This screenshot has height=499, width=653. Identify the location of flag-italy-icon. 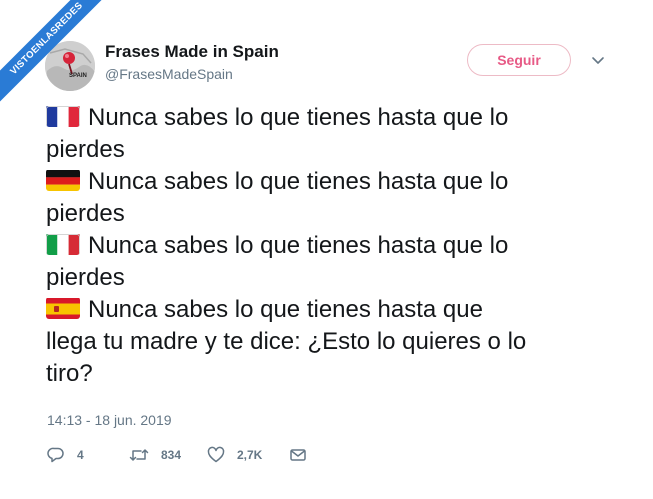
(63, 244).